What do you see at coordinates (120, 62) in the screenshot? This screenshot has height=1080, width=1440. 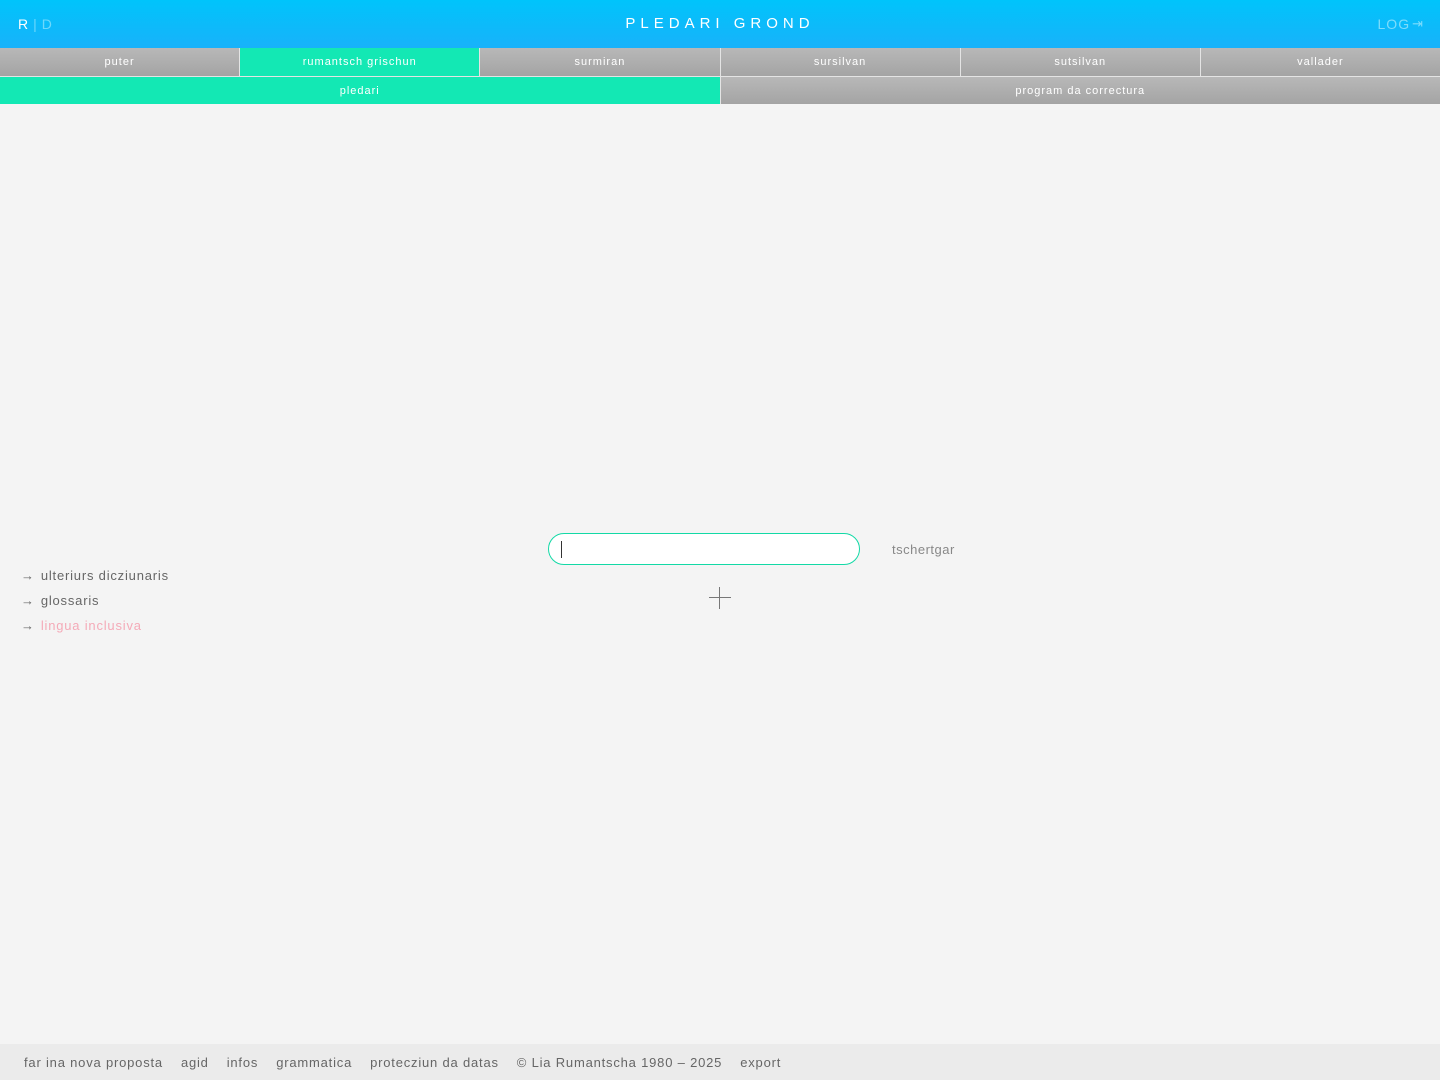 I see `tab-puter: puter` at bounding box center [120, 62].